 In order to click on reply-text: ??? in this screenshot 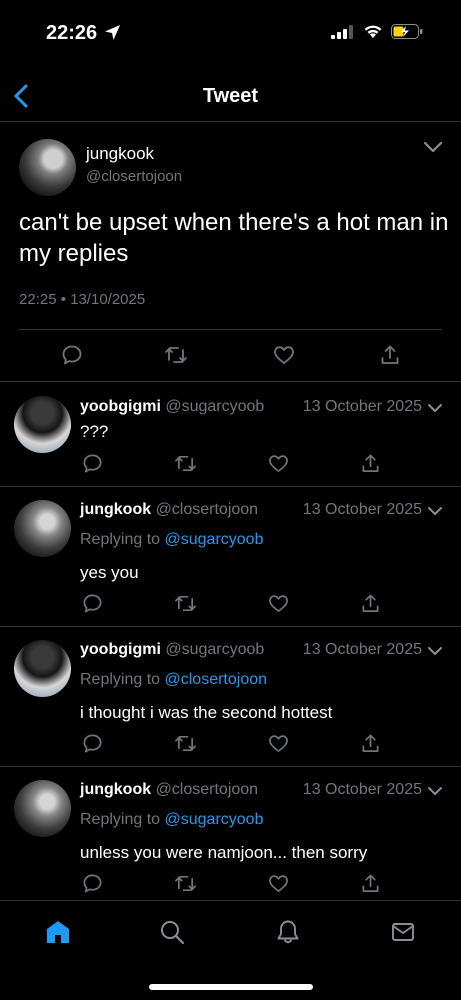, I will do `click(94, 431)`.